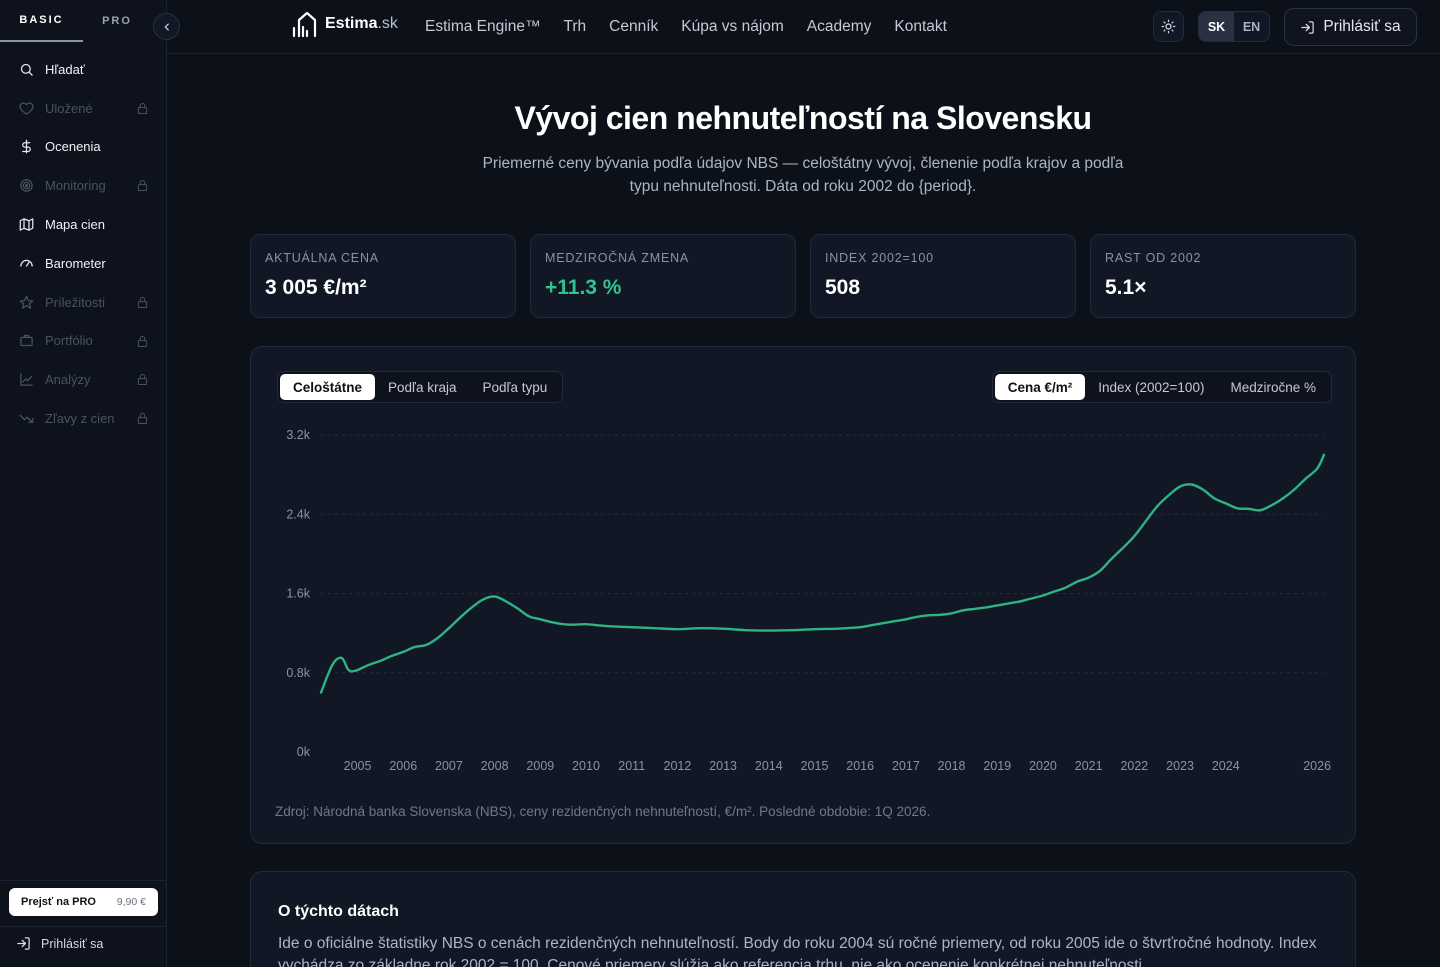 This screenshot has width=1440, height=967. What do you see at coordinates (843, 287) in the screenshot?
I see `stat-value: 508` at bounding box center [843, 287].